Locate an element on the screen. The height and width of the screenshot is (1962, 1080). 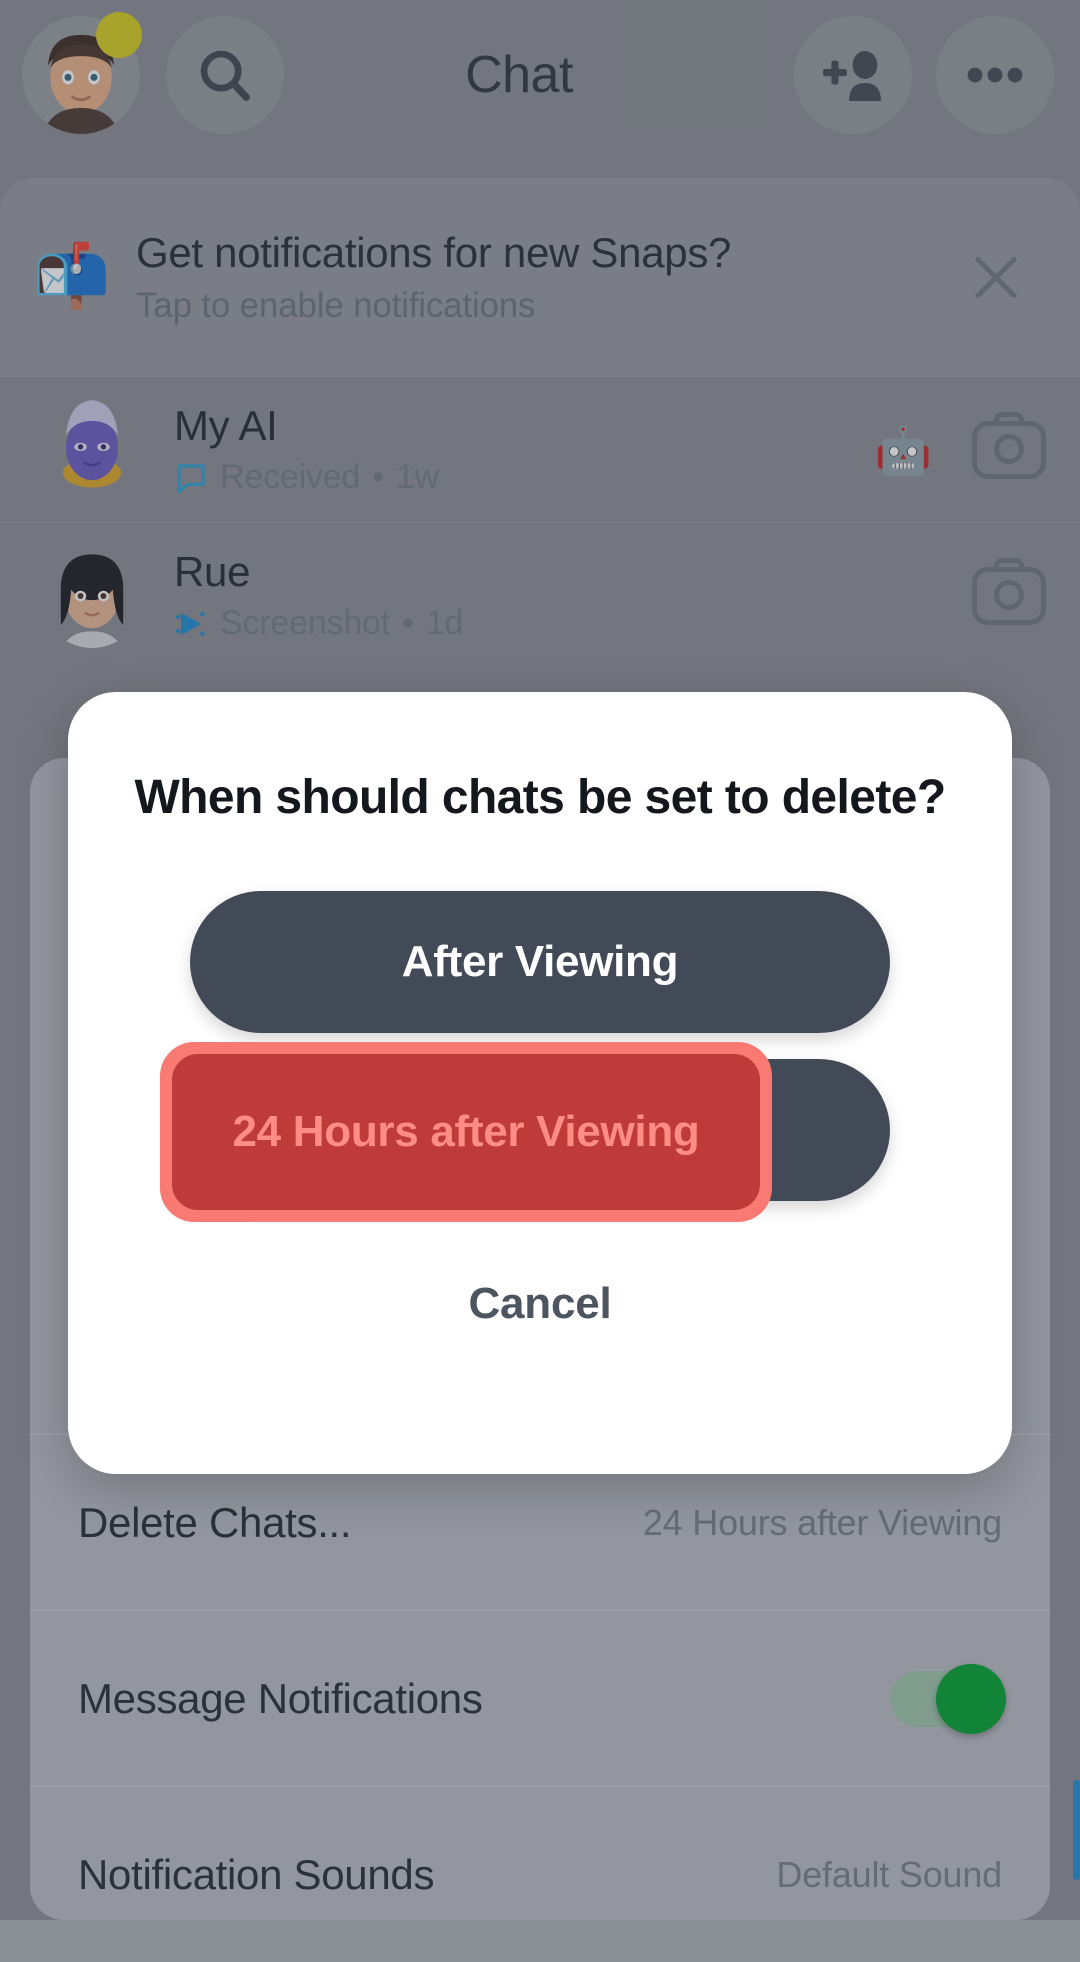
screenshot-arrows-icon is located at coordinates (191, 624).